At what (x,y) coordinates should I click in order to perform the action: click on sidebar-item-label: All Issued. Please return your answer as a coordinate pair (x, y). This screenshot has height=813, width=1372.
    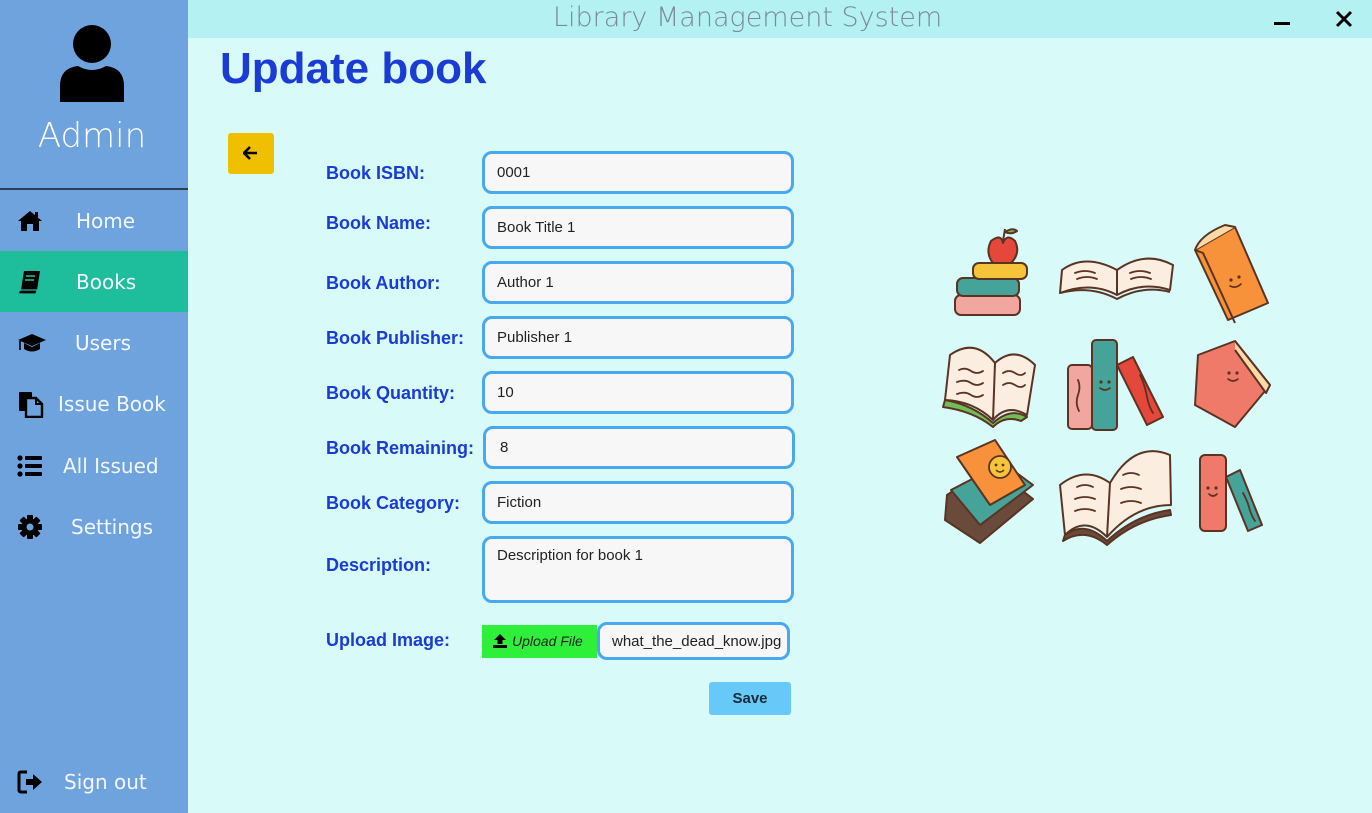
    Looking at the image, I should click on (111, 465).